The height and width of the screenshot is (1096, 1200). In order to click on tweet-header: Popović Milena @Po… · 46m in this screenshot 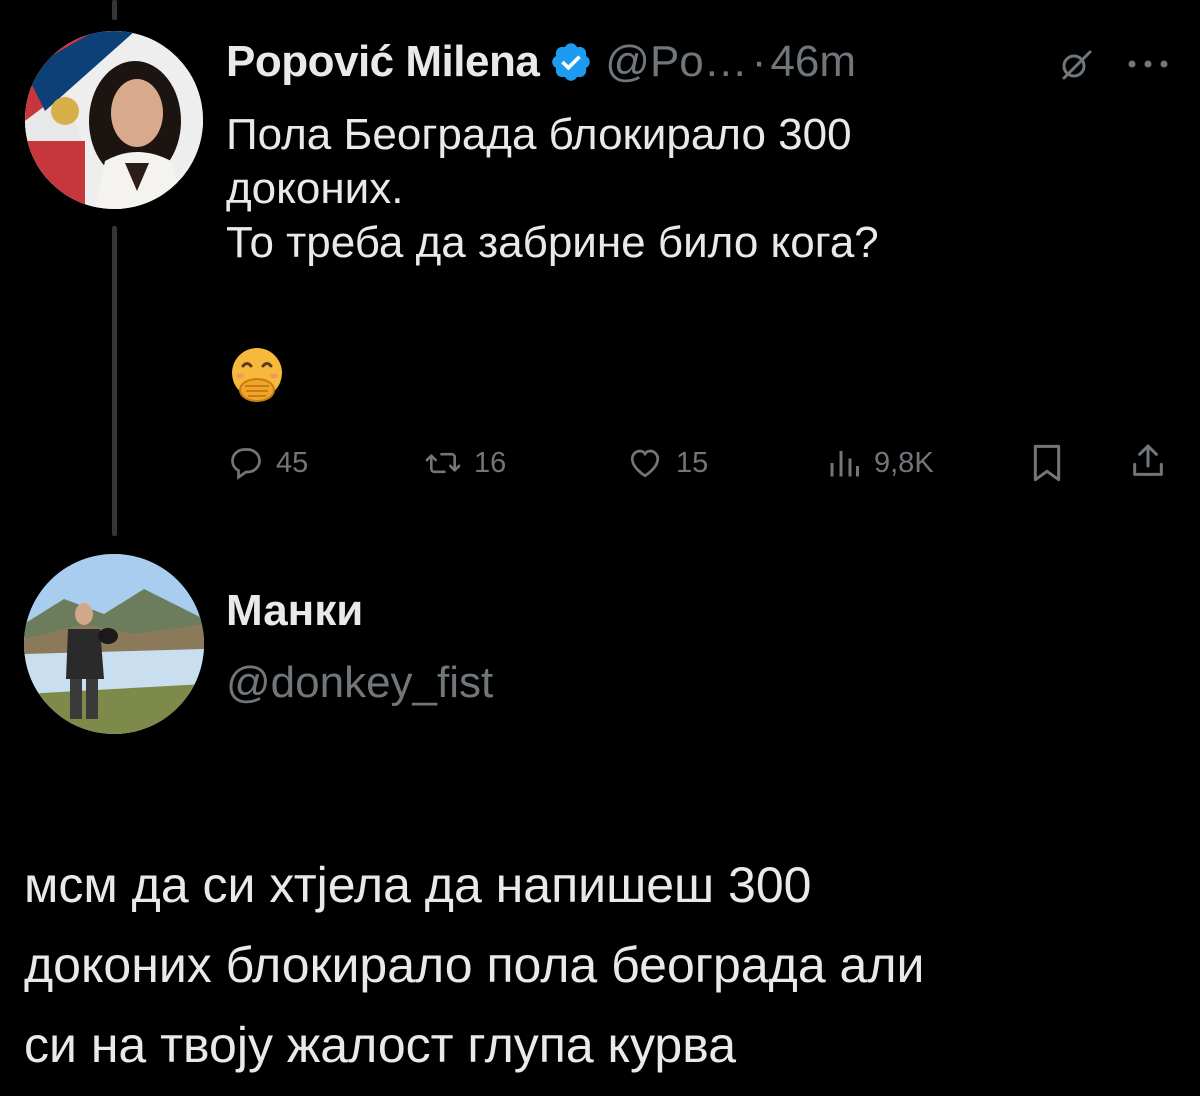, I will do `click(541, 62)`.